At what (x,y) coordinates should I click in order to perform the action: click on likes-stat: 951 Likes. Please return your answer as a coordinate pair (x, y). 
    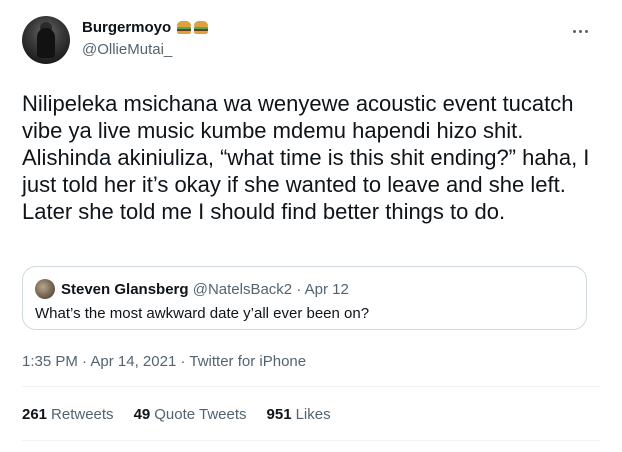
    Looking at the image, I should click on (299, 414).